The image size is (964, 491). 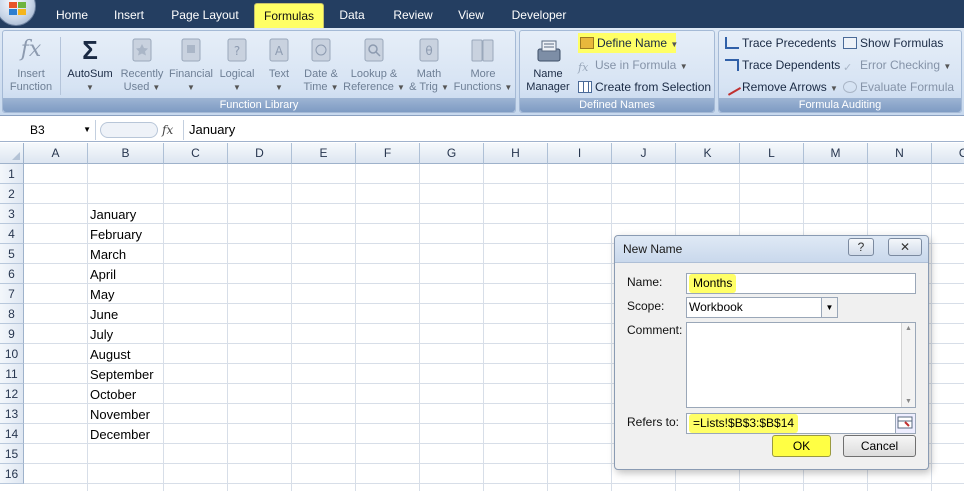 I want to click on formula-bar-resize-handle, so click(x=129, y=130).